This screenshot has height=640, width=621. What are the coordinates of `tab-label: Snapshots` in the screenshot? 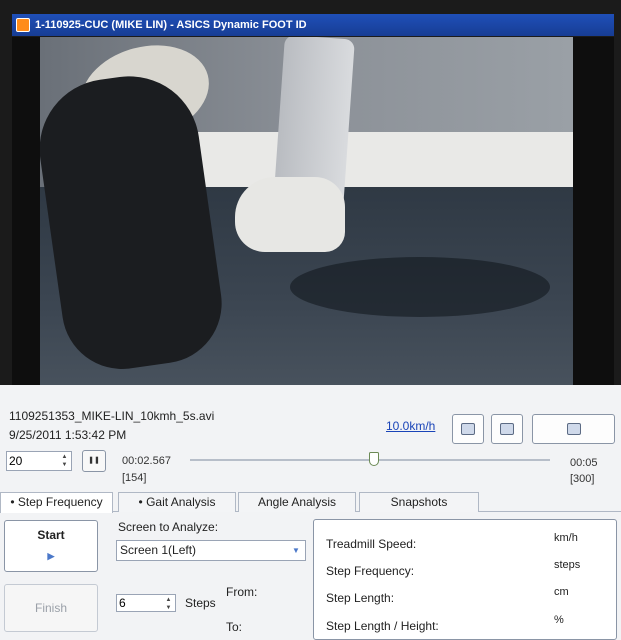 It's located at (419, 502).